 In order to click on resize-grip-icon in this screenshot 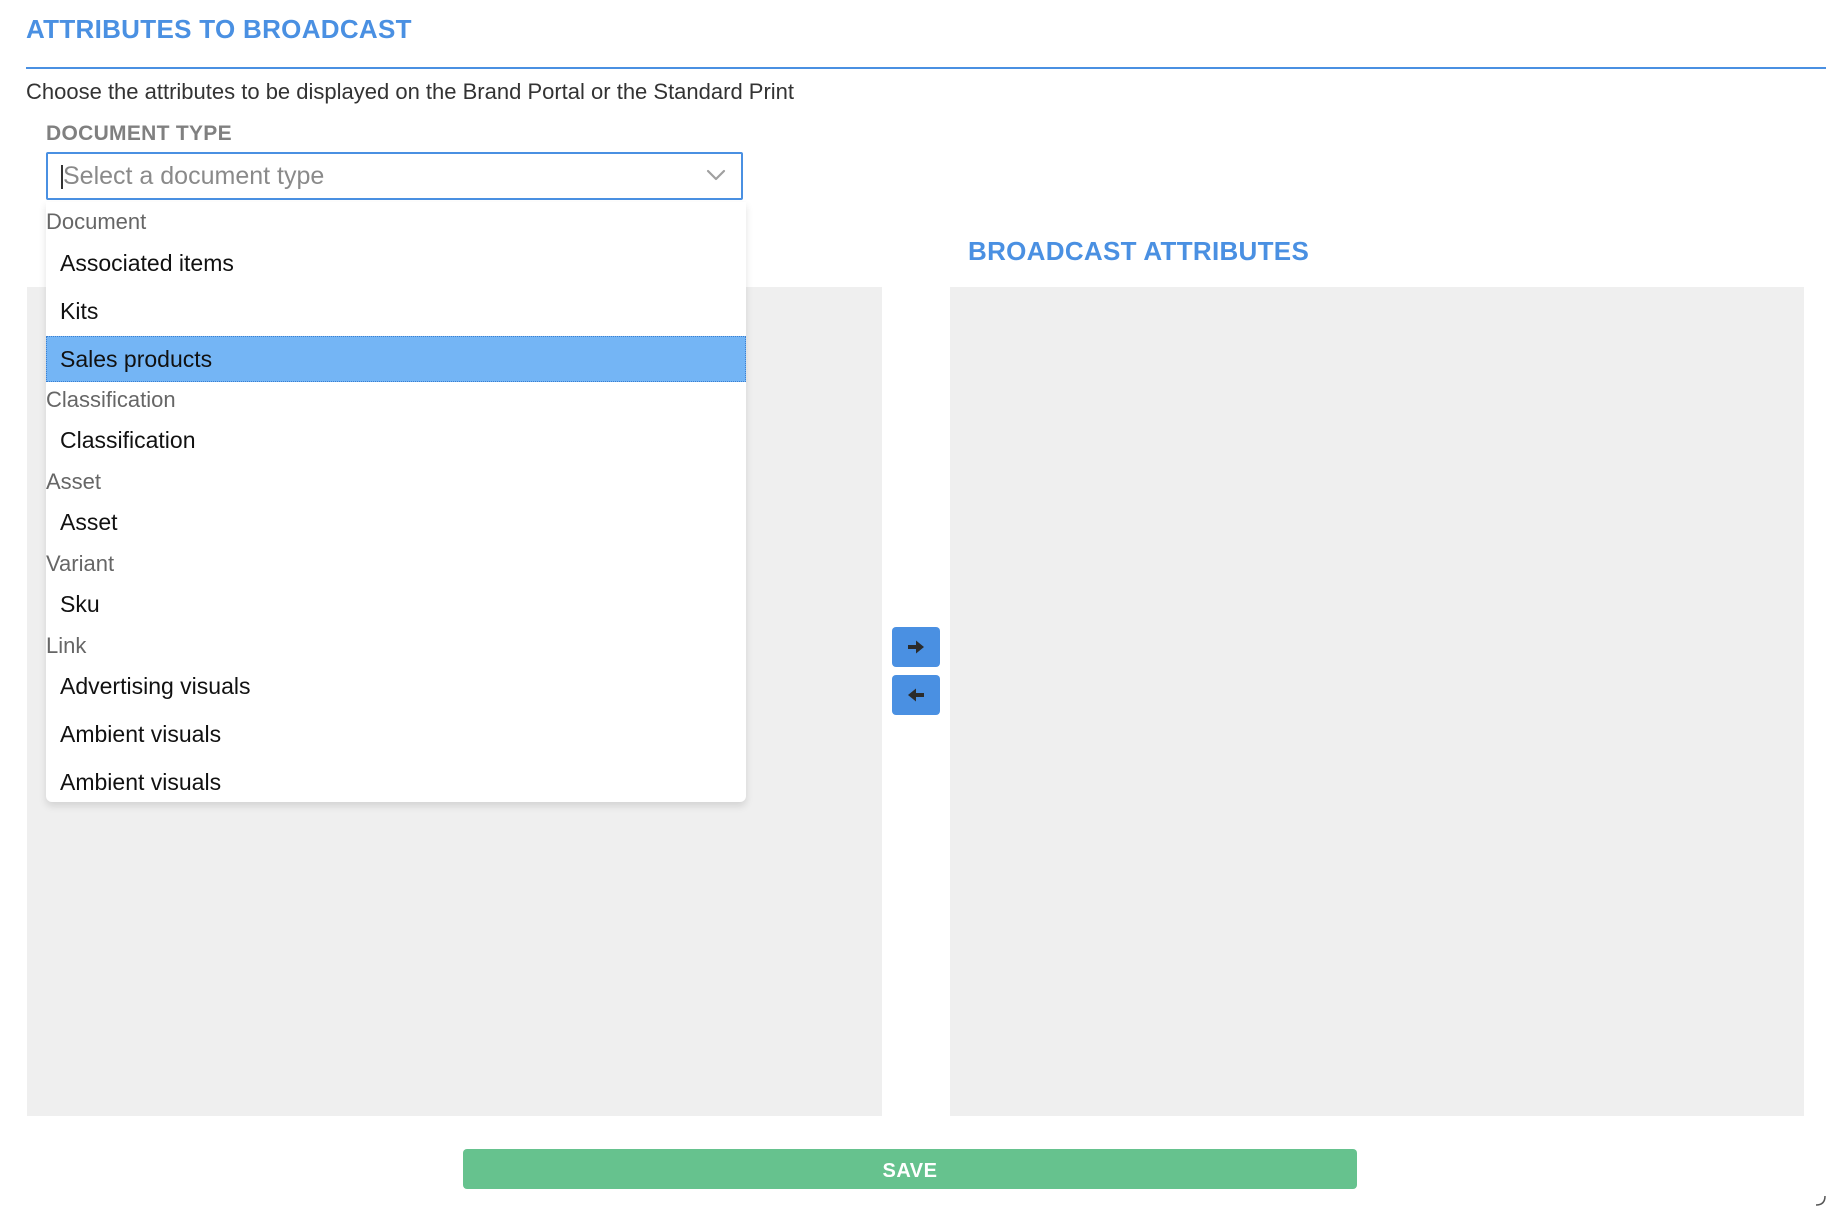, I will do `click(1819, 1199)`.